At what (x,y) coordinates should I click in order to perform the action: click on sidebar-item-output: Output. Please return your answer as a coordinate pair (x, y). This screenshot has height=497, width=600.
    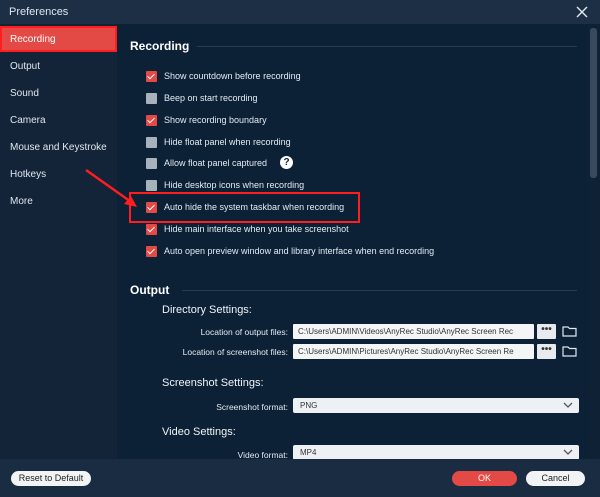
    Looking at the image, I should click on (58, 66).